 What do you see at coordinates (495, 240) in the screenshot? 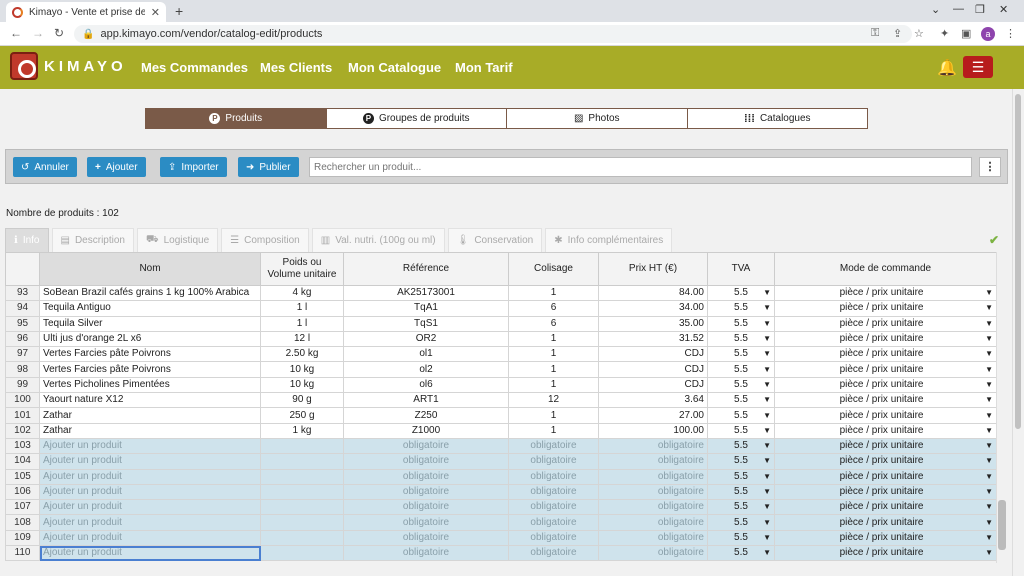
I see `tab-conservation: 🌡 Conservation` at bounding box center [495, 240].